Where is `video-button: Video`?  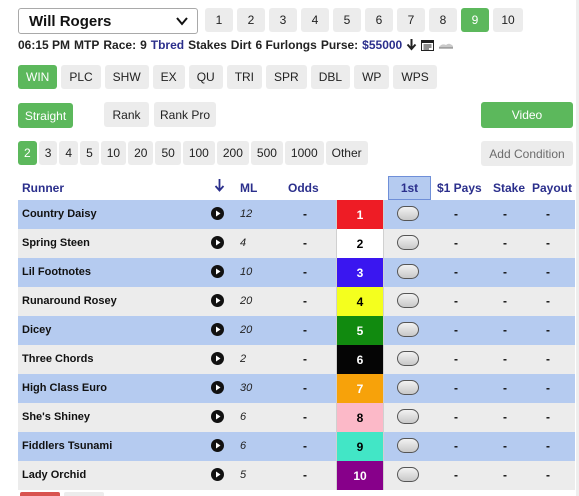 video-button: Video is located at coordinates (527, 115).